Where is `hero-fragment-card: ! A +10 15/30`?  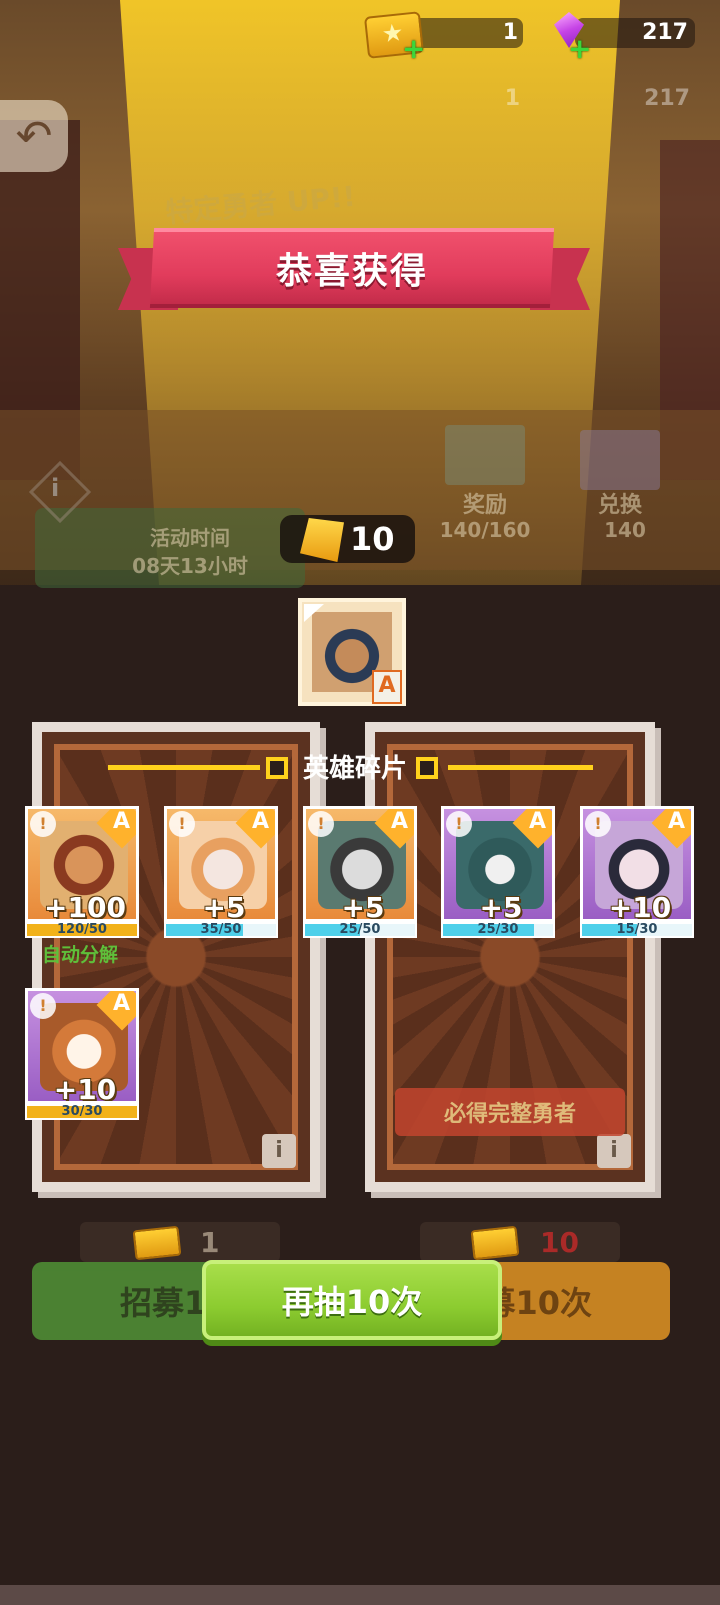
hero-fragment-card: ! A +10 15/30 is located at coordinates (637, 872).